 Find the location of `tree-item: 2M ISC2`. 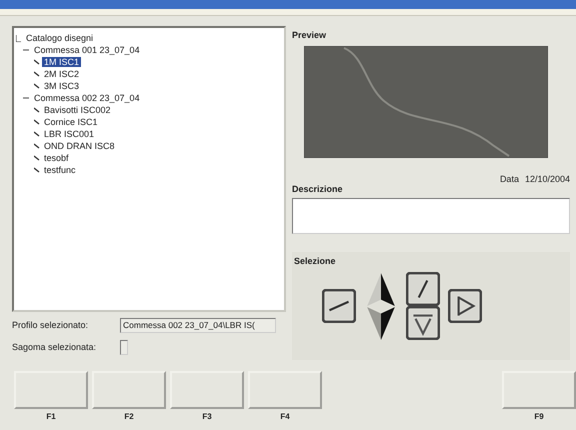

tree-item: 2M ISC2 is located at coordinates (62, 74).